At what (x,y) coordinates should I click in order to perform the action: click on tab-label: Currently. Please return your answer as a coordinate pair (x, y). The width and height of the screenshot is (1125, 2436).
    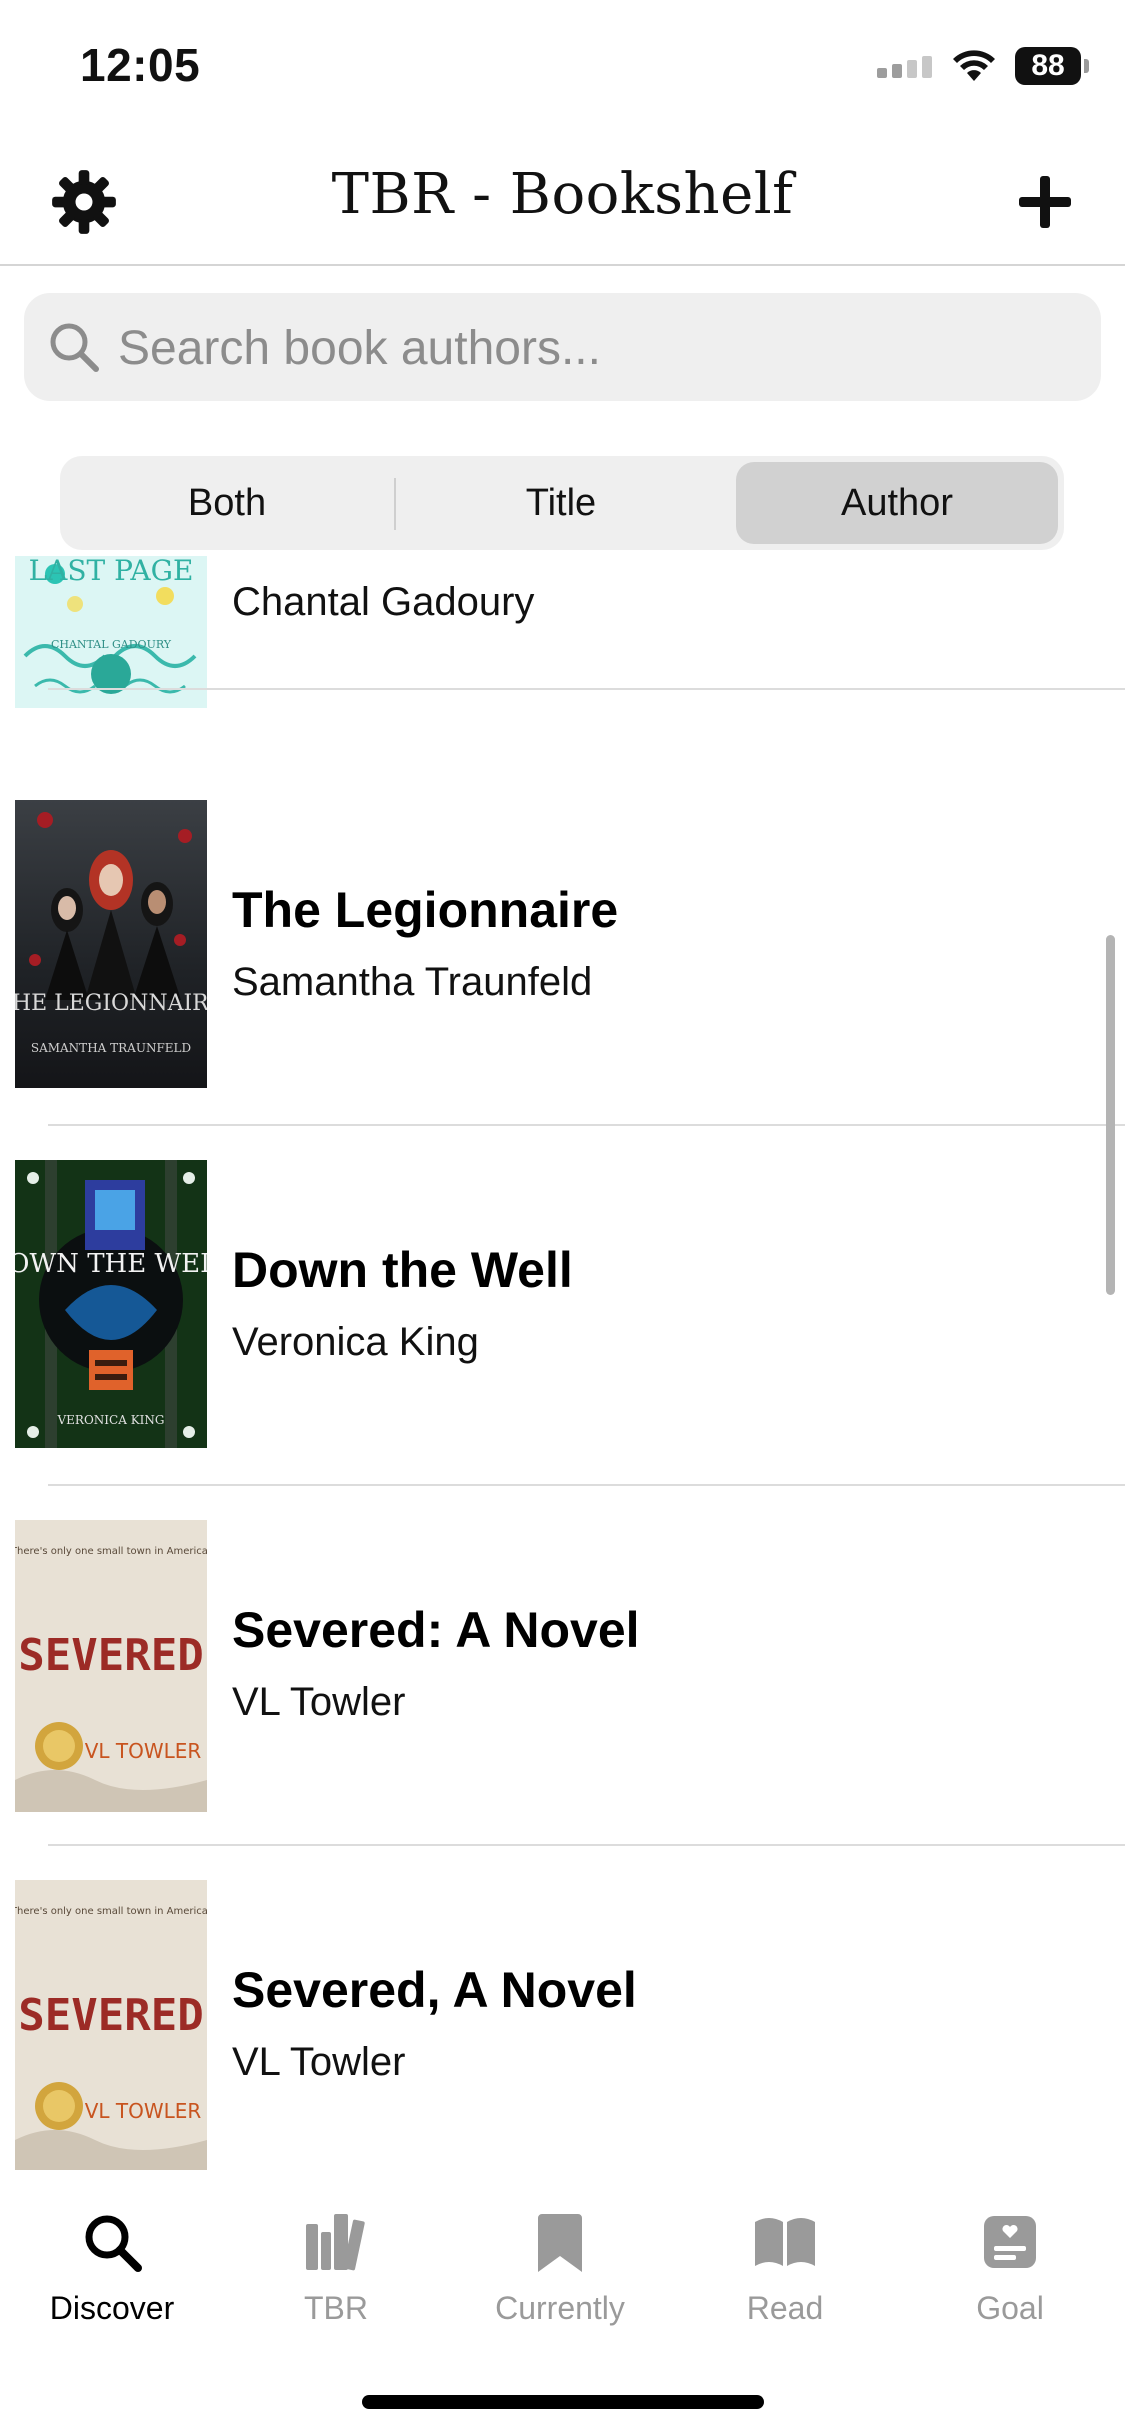
    Looking at the image, I should click on (560, 2308).